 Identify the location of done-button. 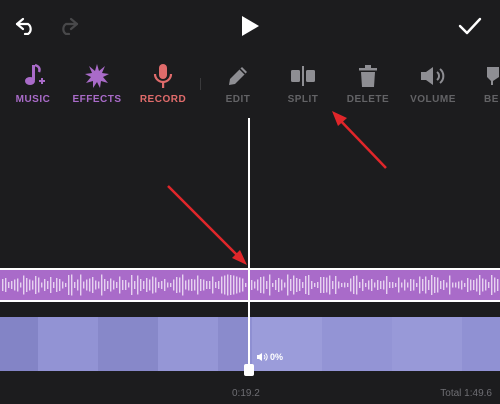
(470, 26).